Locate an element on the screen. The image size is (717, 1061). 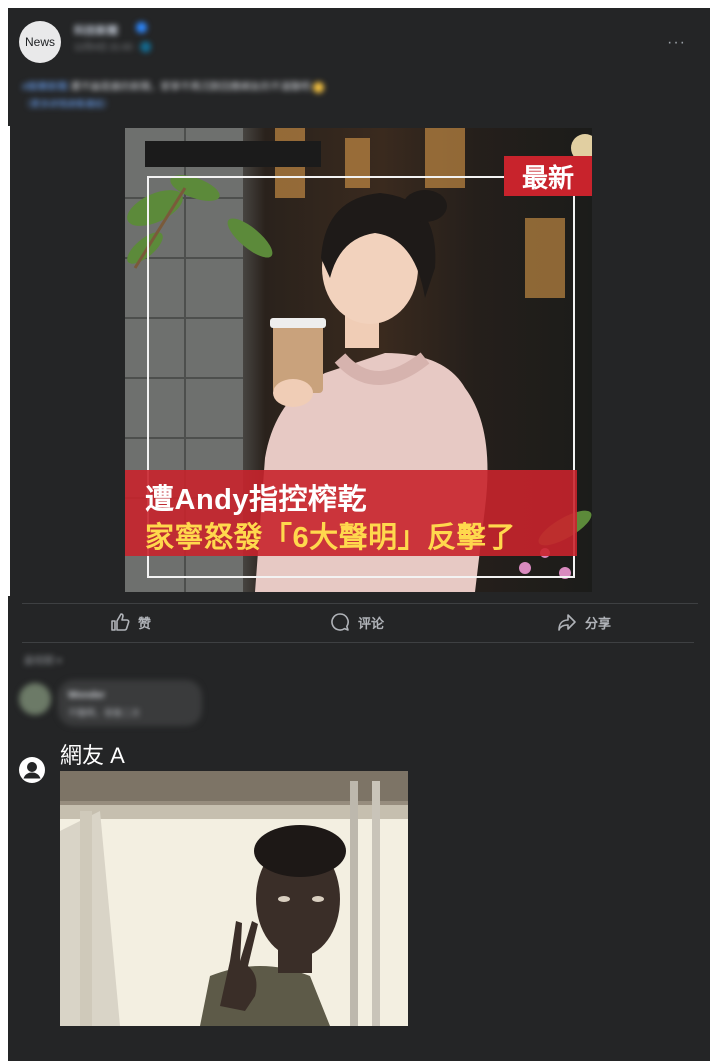
divider-top is located at coordinates (360, 603).